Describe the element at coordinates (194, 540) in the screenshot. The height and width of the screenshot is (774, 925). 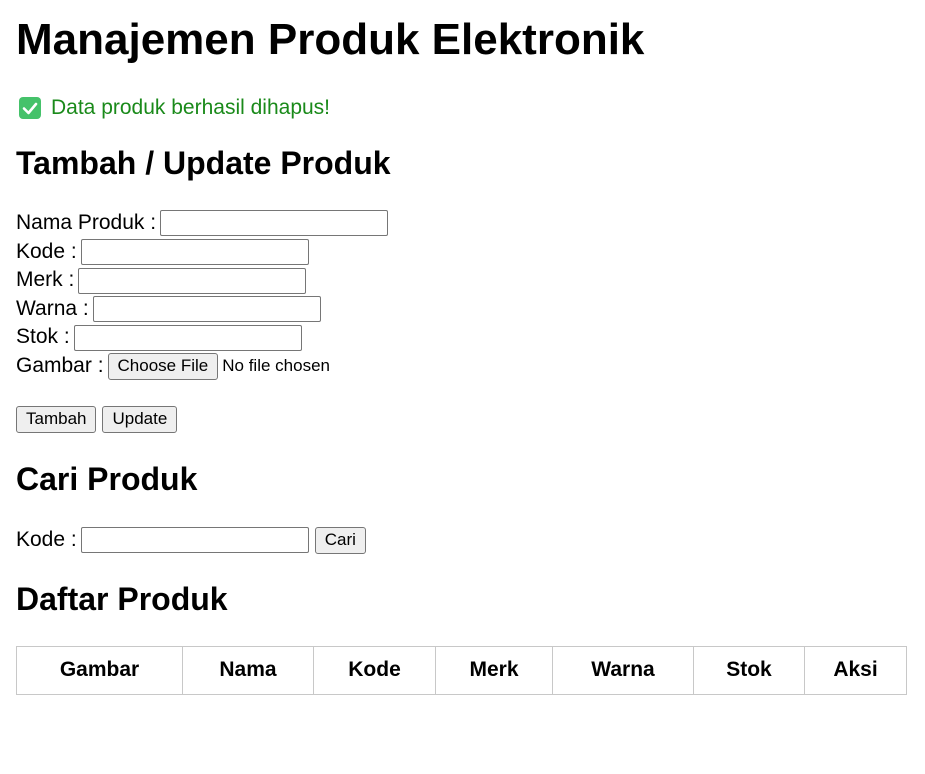
I see `search-input` at that location.